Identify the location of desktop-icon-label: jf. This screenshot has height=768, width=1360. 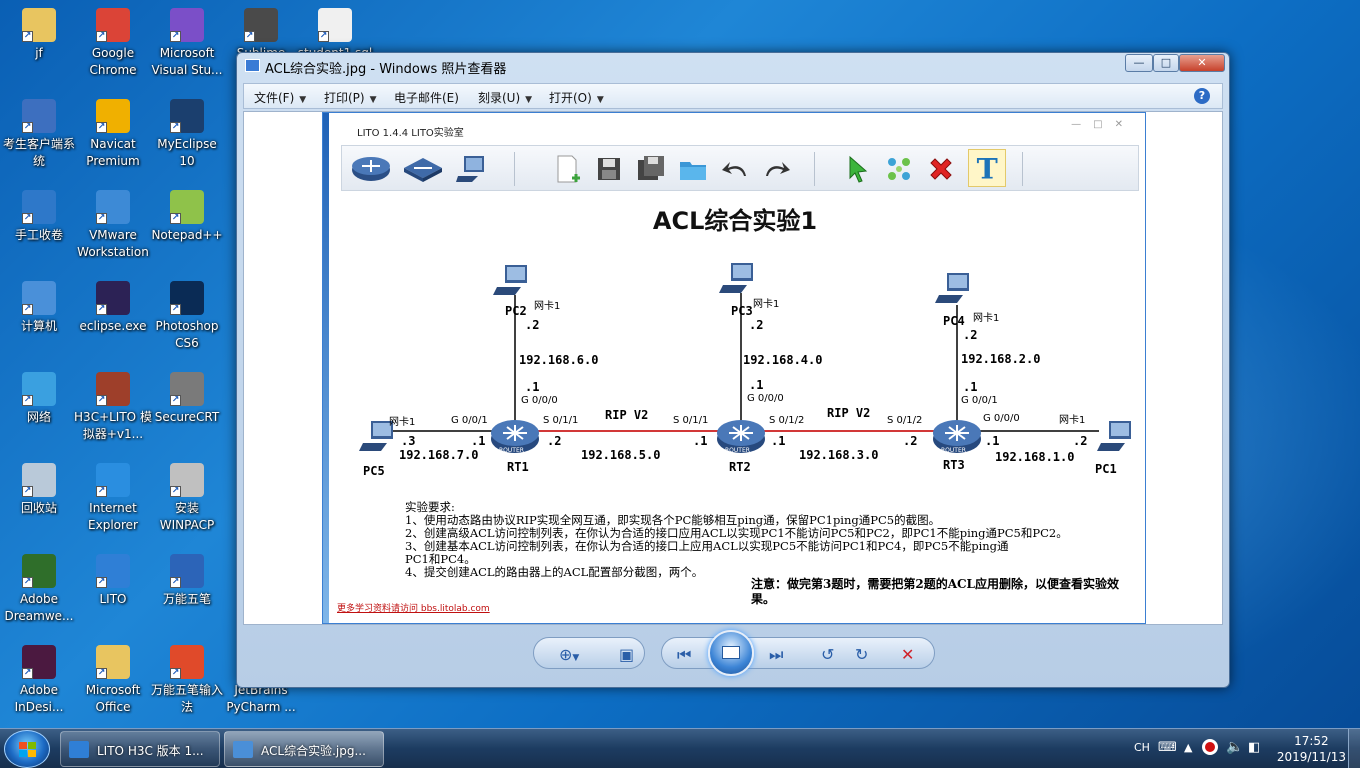
(39, 53).